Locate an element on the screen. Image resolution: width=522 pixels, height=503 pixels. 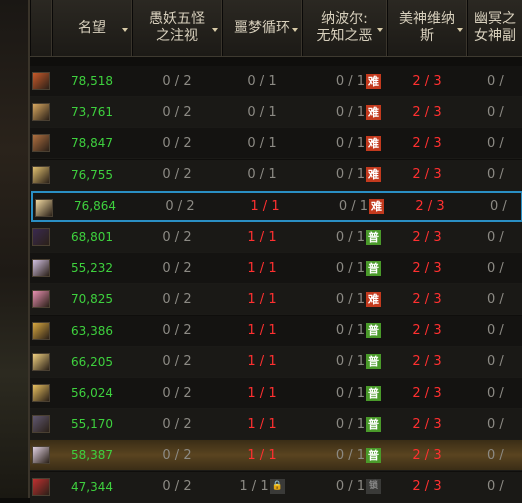
fame-text: 68,801 is located at coordinates (92, 237).